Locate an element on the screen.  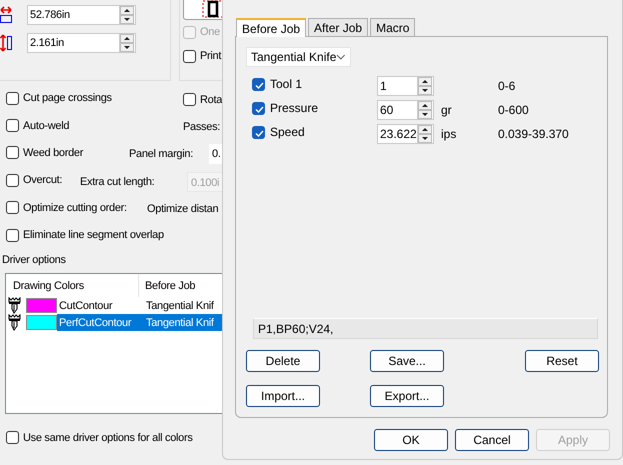
unit-label: ips is located at coordinates (448, 134).